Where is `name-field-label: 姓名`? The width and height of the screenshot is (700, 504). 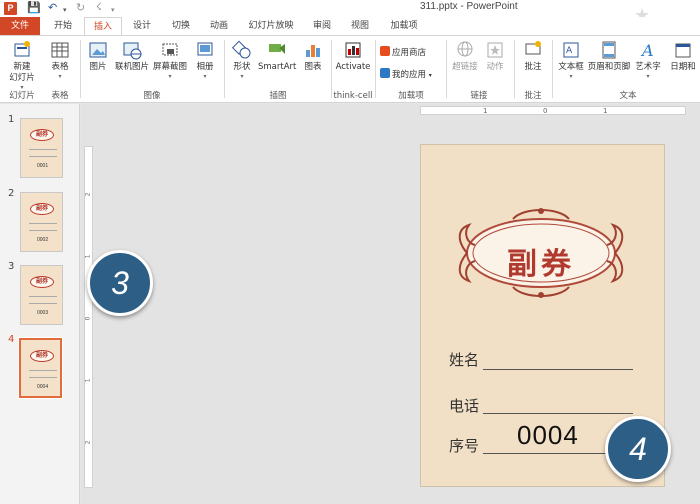
name-field-label: 姓名 is located at coordinates (464, 359).